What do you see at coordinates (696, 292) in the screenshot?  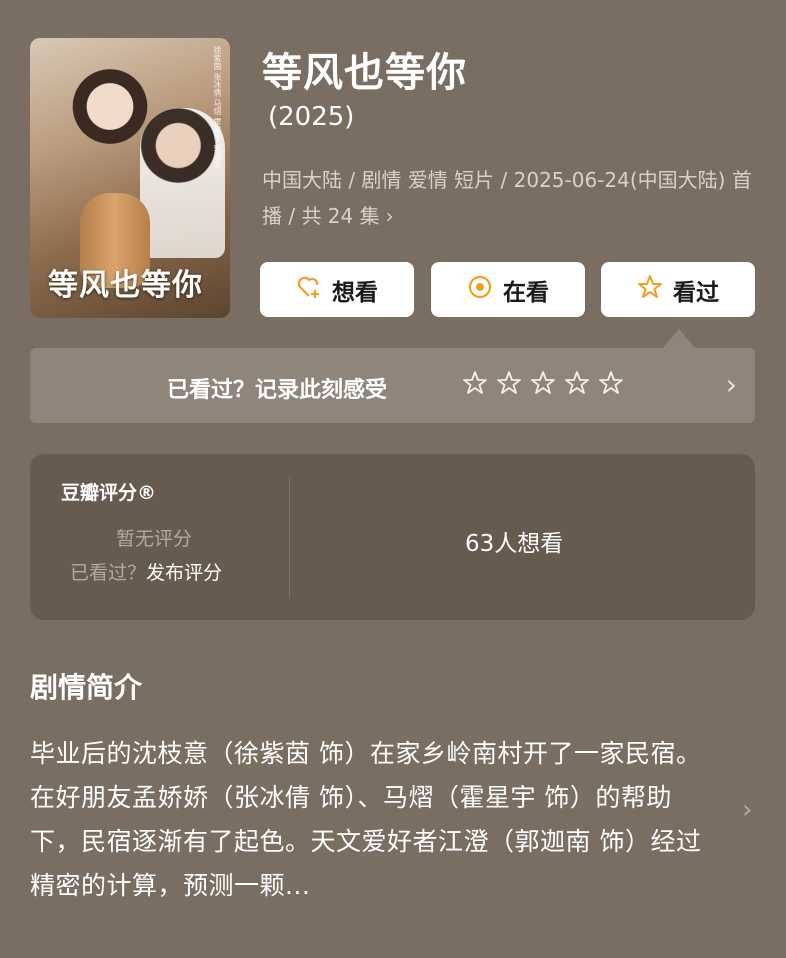 I see `watched-label: 看过` at bounding box center [696, 292].